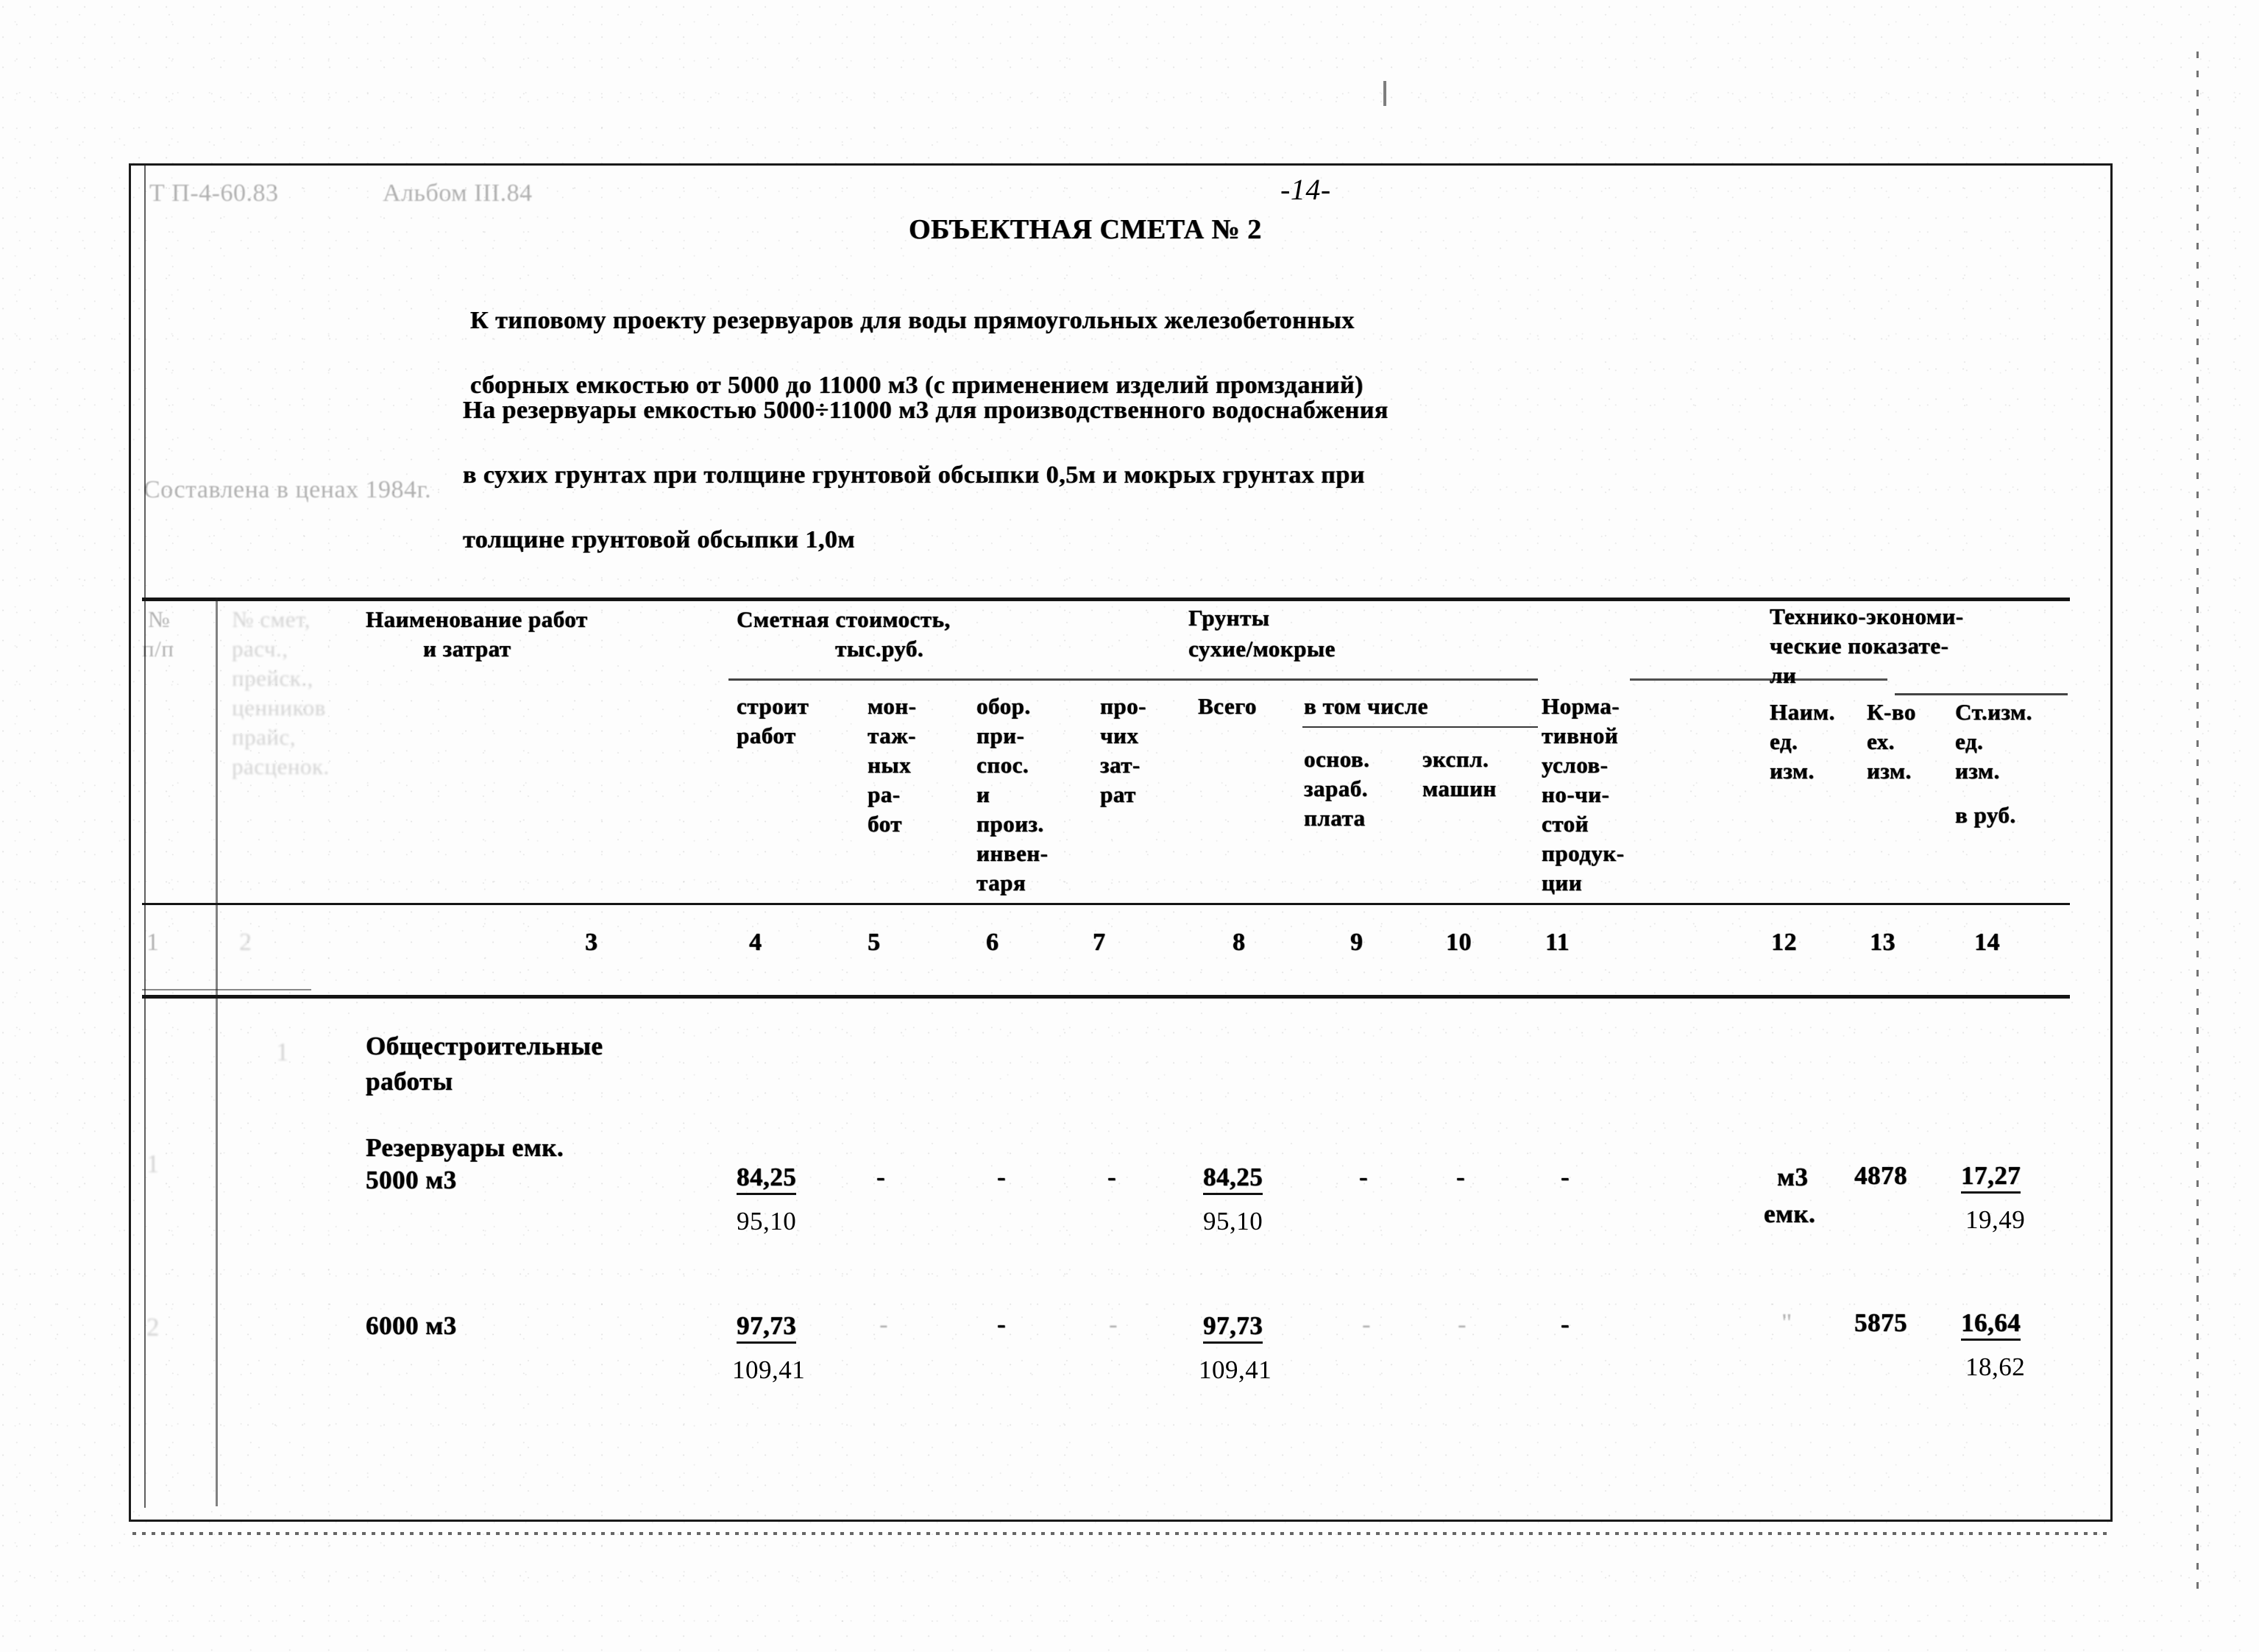  Describe the element at coordinates (591, 943) in the screenshot. I see `colnum-3: 3` at that location.